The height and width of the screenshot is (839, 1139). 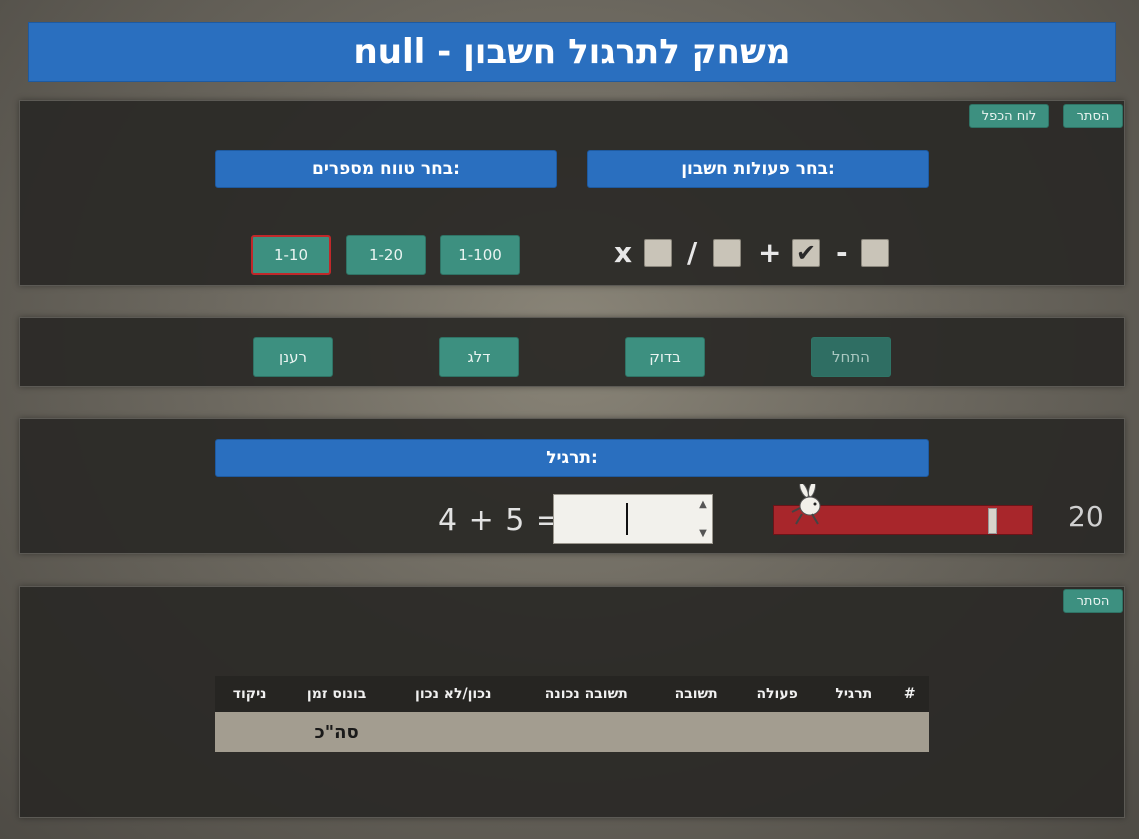 What do you see at coordinates (851, 357) in the screenshot?
I see `start-button: התחל` at bounding box center [851, 357].